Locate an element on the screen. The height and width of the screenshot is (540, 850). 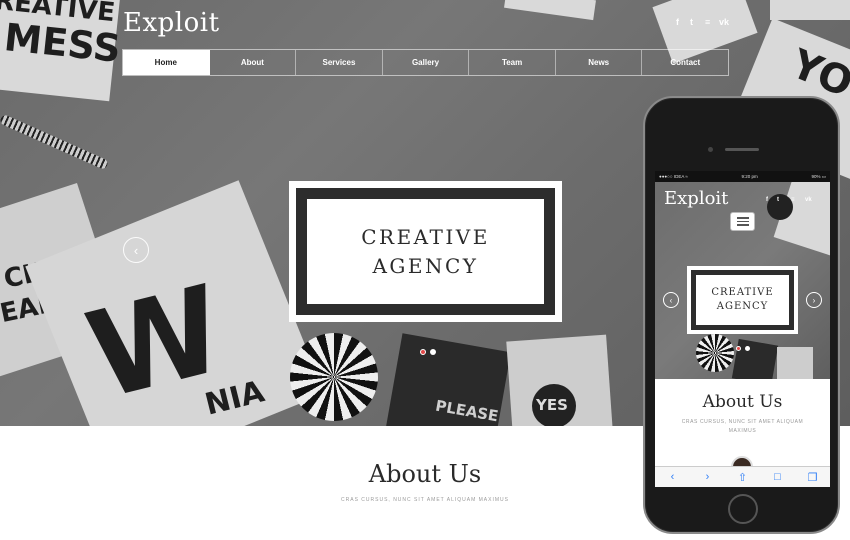
mobile-background-dark-paper is located at coordinates (755, 358).